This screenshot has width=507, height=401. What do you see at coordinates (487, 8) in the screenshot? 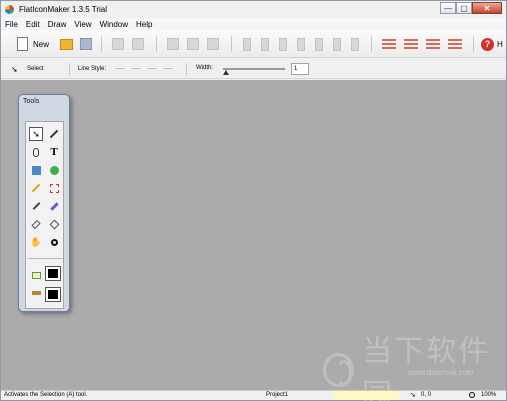
I see `close-button: ✕` at bounding box center [487, 8].